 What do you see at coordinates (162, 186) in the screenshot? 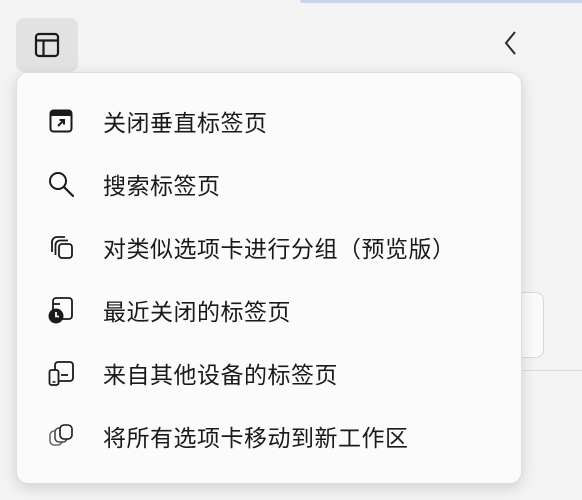
I see `menu-item-label: 搜索标签页` at bounding box center [162, 186].